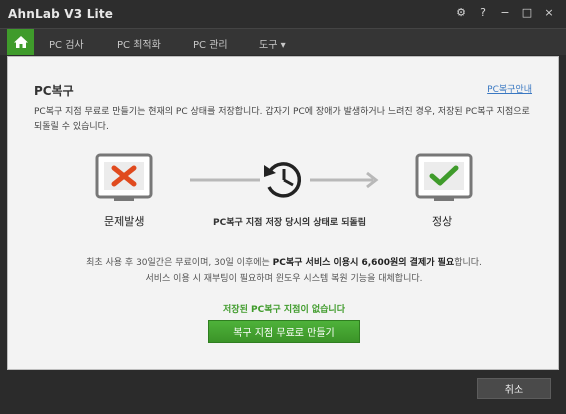  I want to click on guide-link: PC복구안내, so click(509, 88).